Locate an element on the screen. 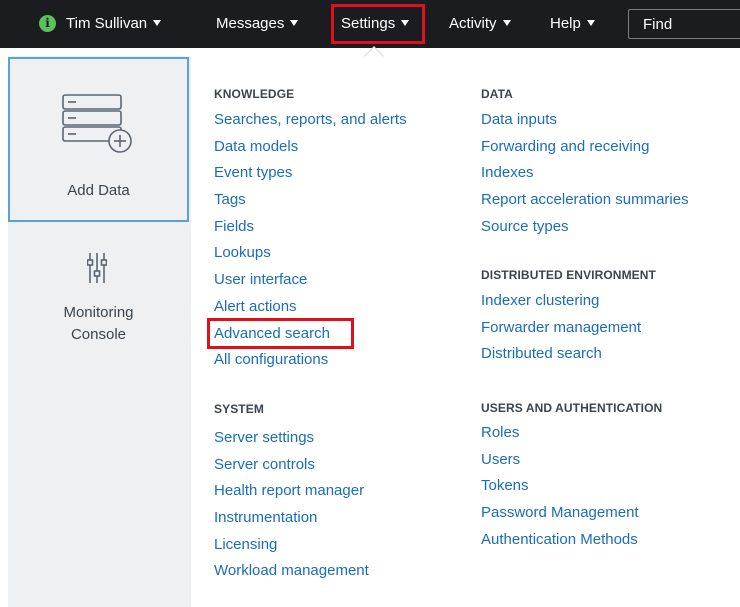  add-data-label: Add Data is located at coordinates (98, 190).